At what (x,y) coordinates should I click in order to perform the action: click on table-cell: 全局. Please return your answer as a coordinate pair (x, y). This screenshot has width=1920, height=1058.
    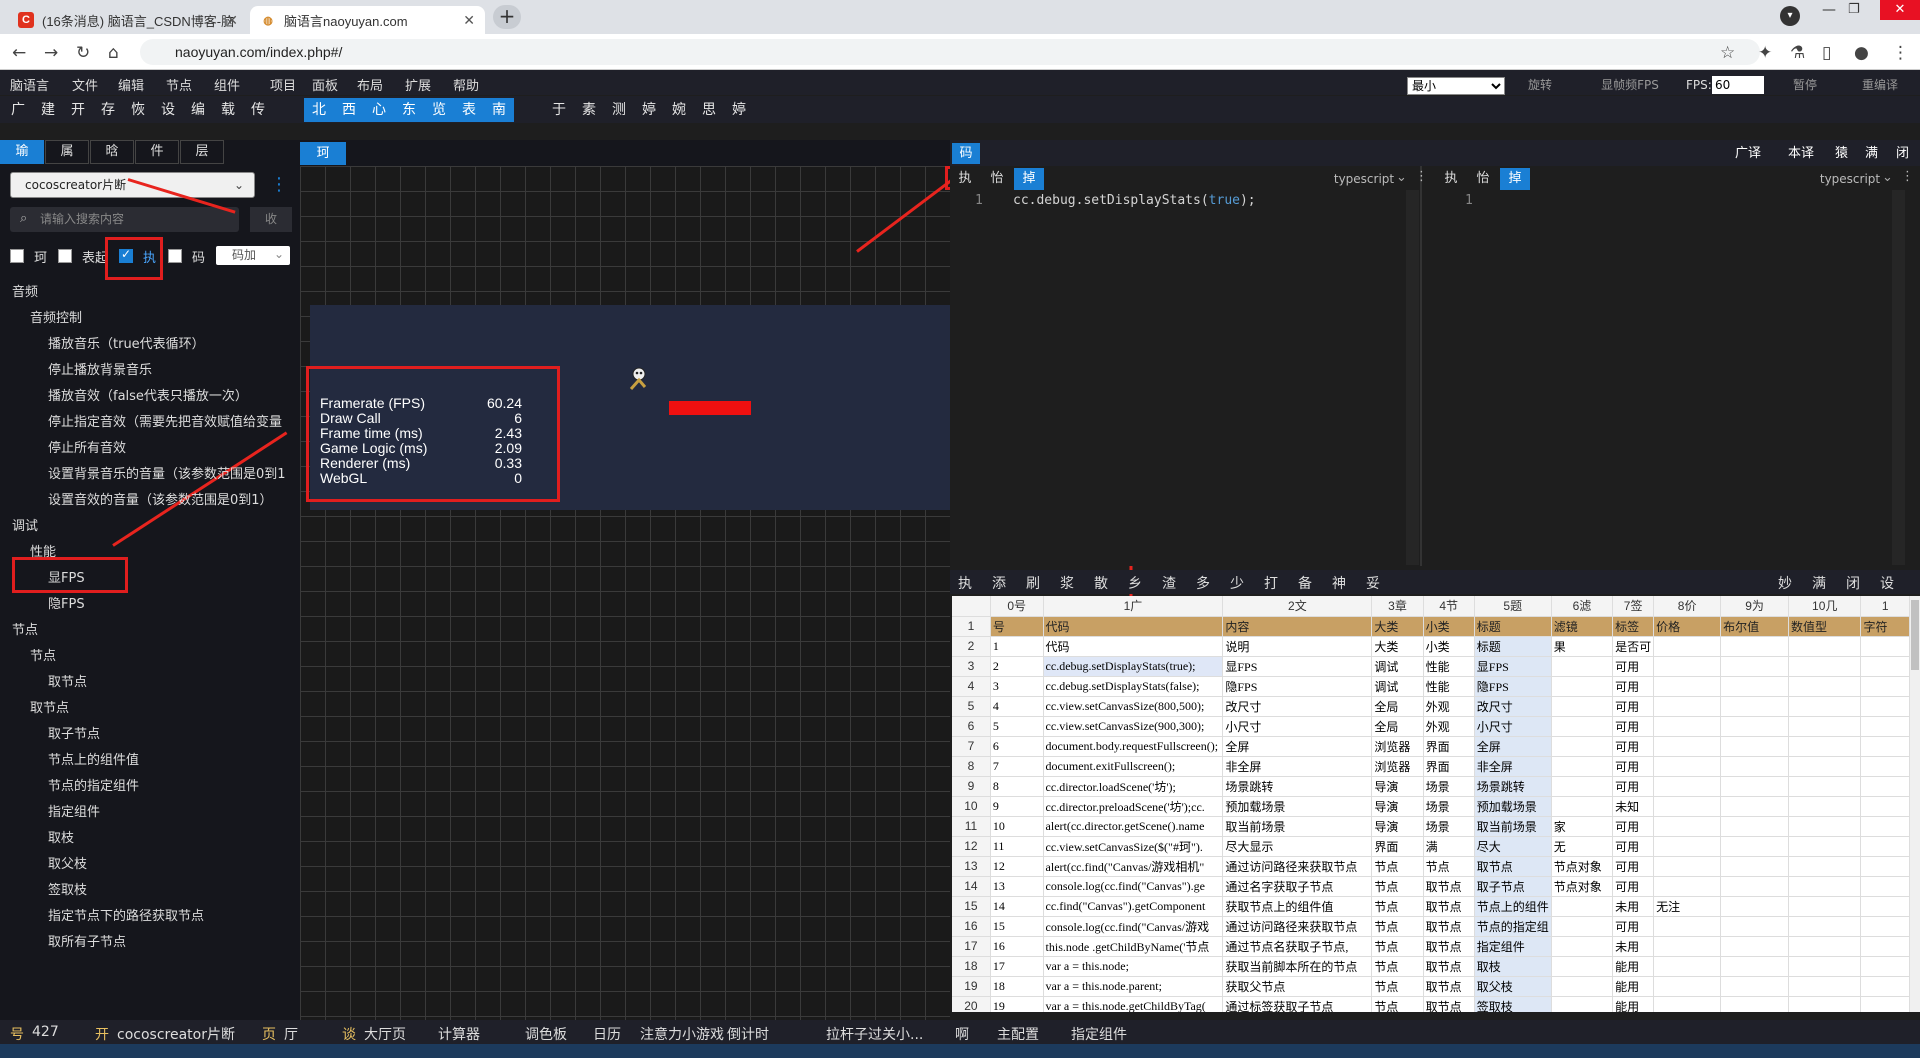
    Looking at the image, I should click on (1397, 726).